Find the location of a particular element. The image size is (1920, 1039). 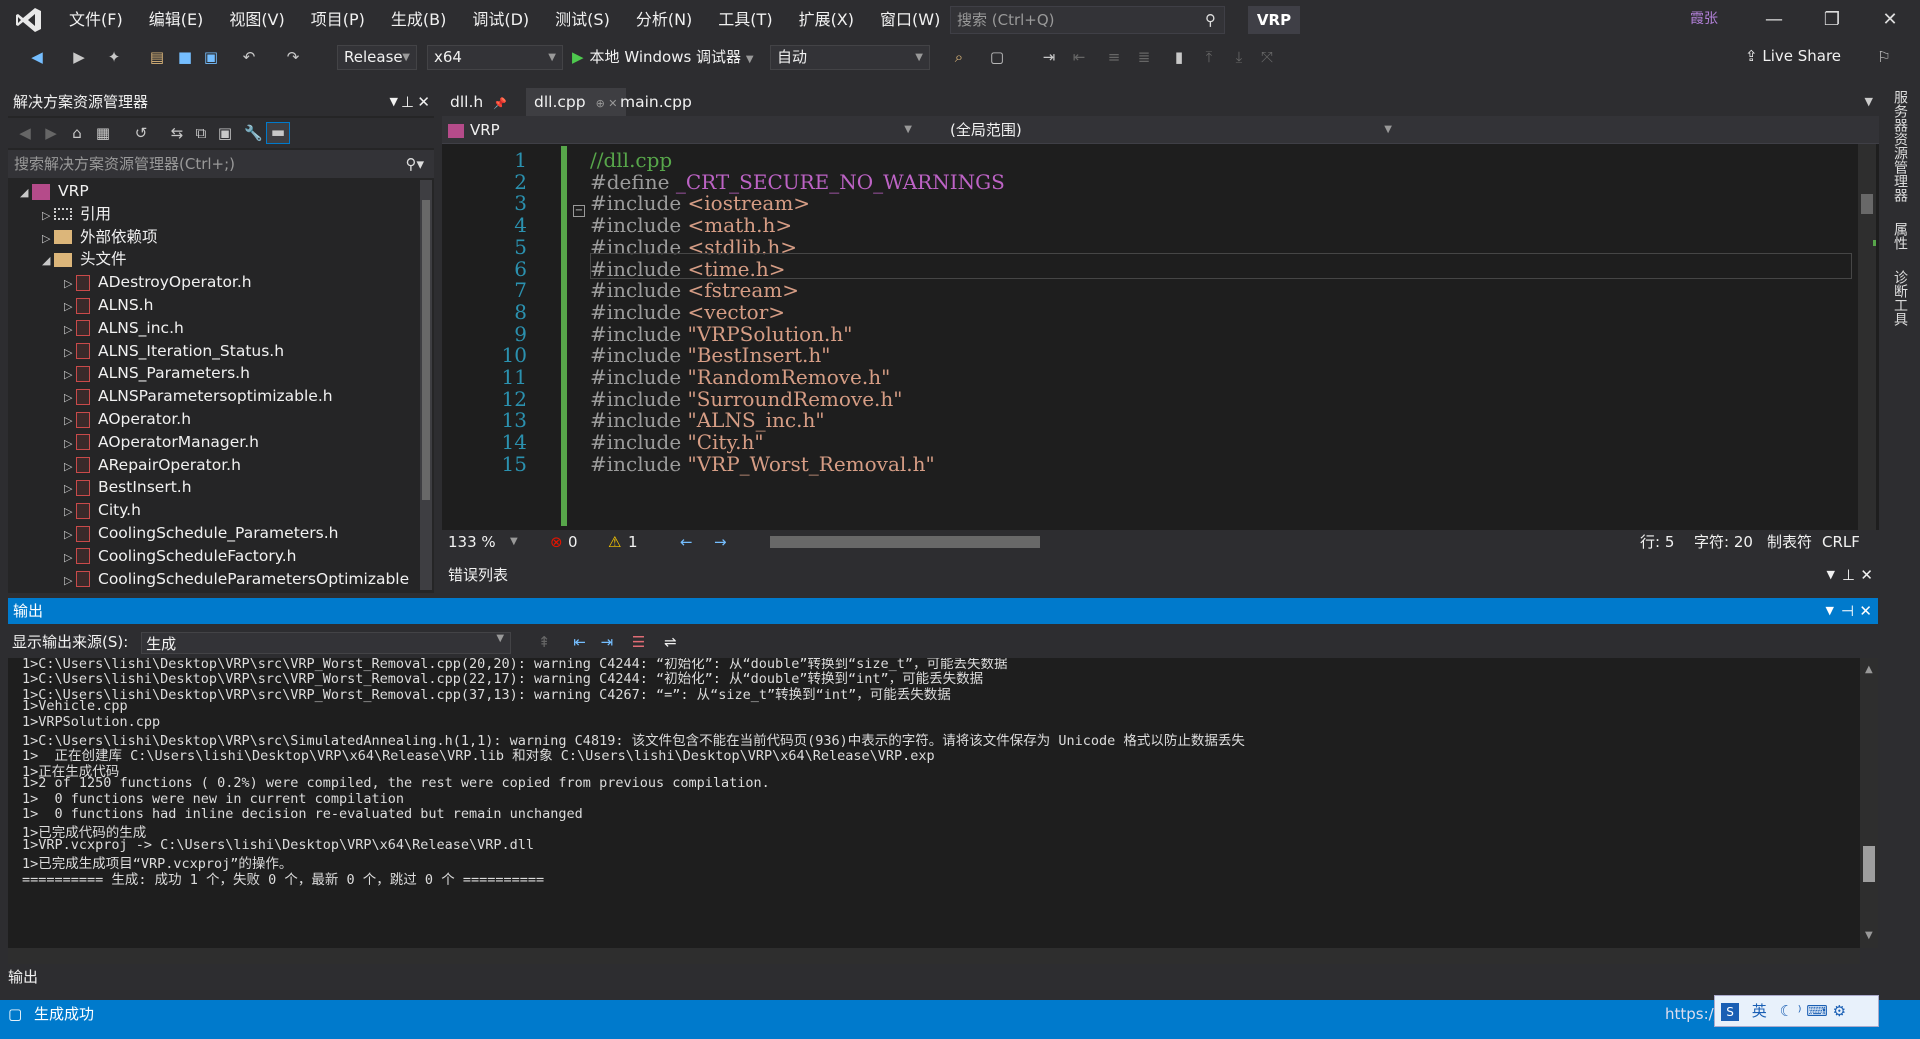

save-all-icon: ▣ is located at coordinates (211, 57).